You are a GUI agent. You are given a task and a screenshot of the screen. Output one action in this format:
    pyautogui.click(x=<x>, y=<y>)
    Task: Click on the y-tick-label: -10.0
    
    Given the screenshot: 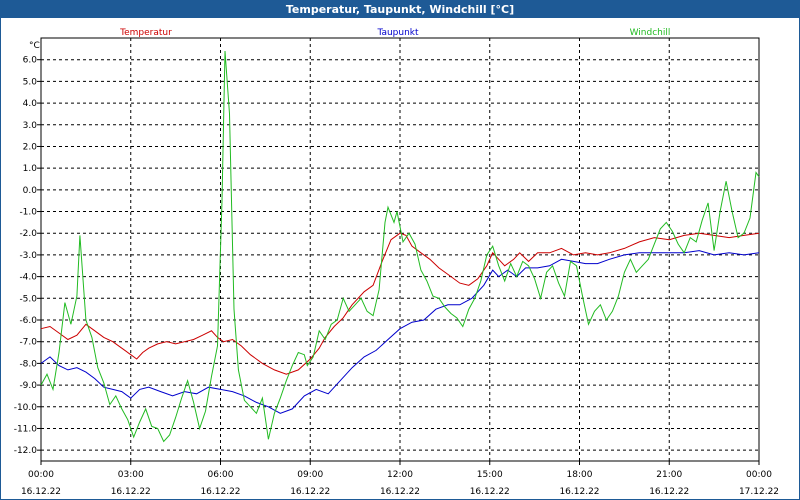 What is the action you would take?
    pyautogui.click(x=26, y=408)
    